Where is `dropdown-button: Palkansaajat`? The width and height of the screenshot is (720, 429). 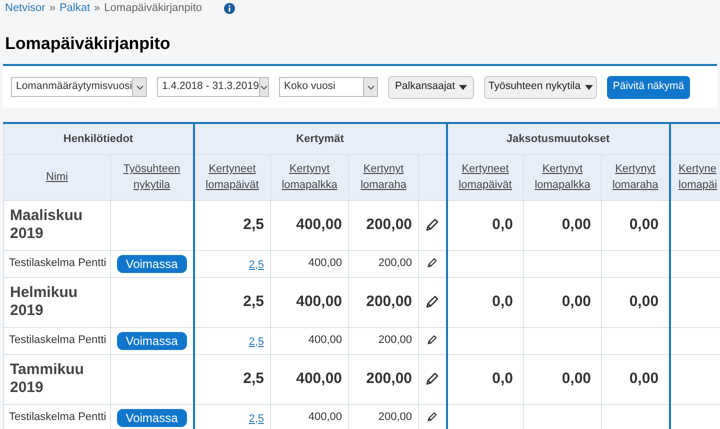
dropdown-button: Palkansaajat is located at coordinates (431, 87).